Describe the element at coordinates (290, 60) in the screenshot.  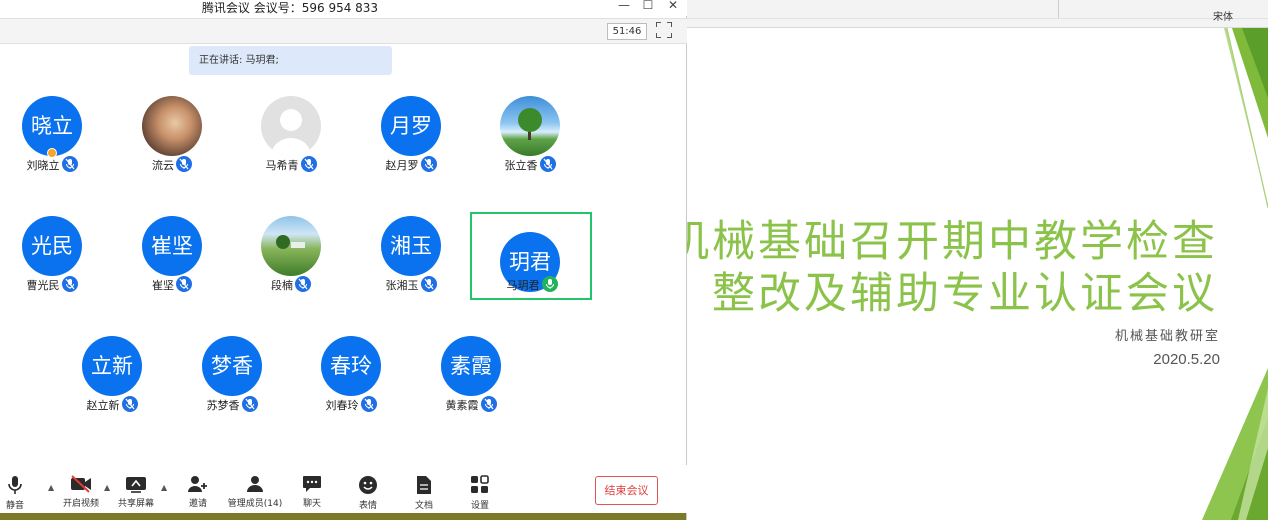
I see `speaking-indicator: 正在讲话: 马玥君;` at that location.